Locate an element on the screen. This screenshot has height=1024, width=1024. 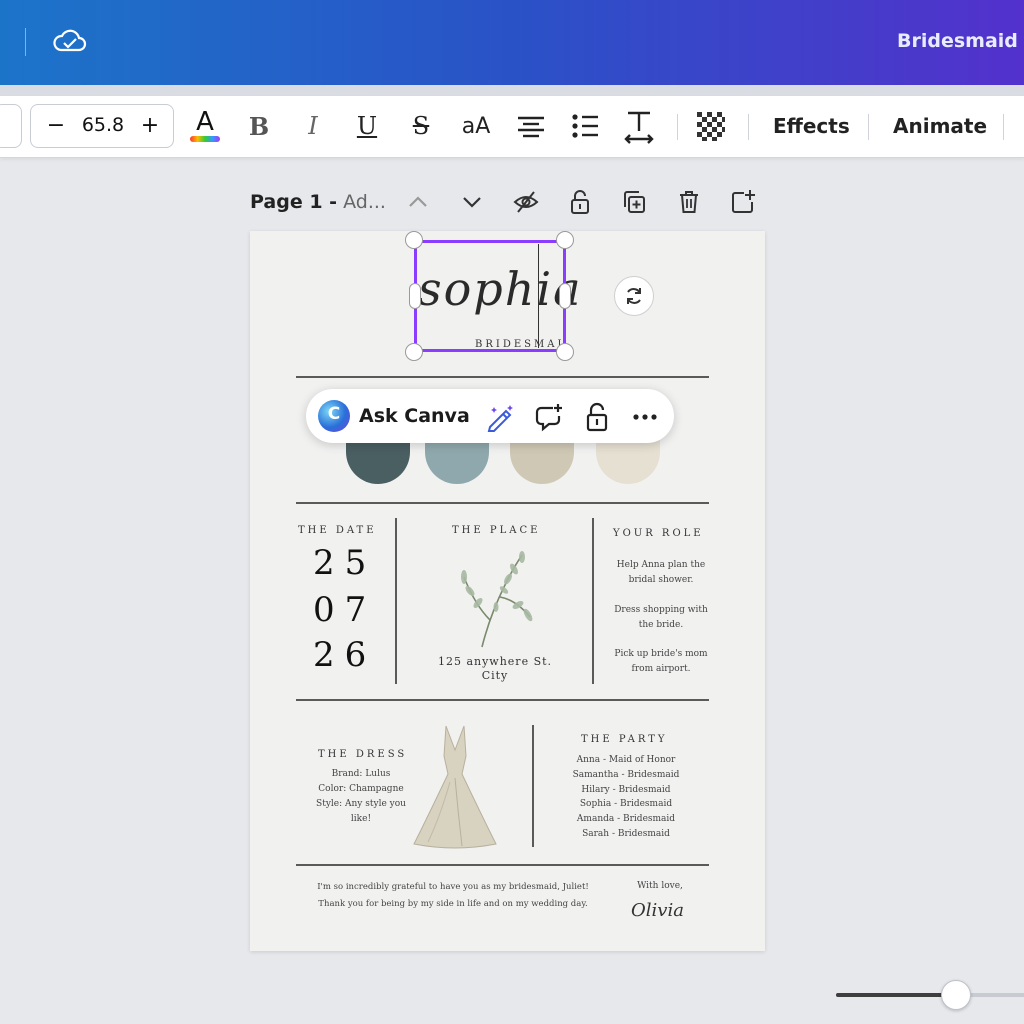
dress-heading: THE DRESS is located at coordinates (362, 754).